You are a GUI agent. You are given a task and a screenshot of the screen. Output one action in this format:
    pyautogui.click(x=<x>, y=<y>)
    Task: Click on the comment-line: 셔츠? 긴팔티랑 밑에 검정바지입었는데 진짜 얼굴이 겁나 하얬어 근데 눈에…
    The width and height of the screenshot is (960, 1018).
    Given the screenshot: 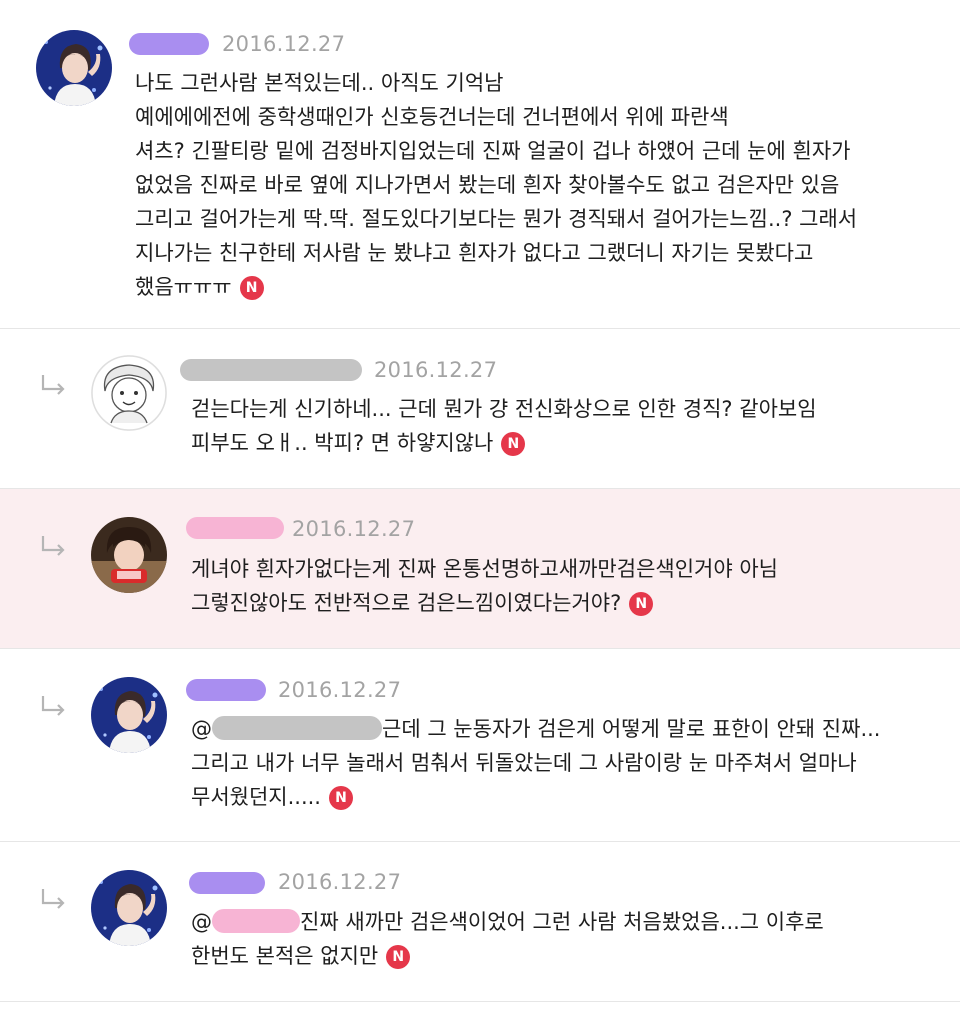 What is the action you would take?
    pyautogui.click(x=493, y=151)
    